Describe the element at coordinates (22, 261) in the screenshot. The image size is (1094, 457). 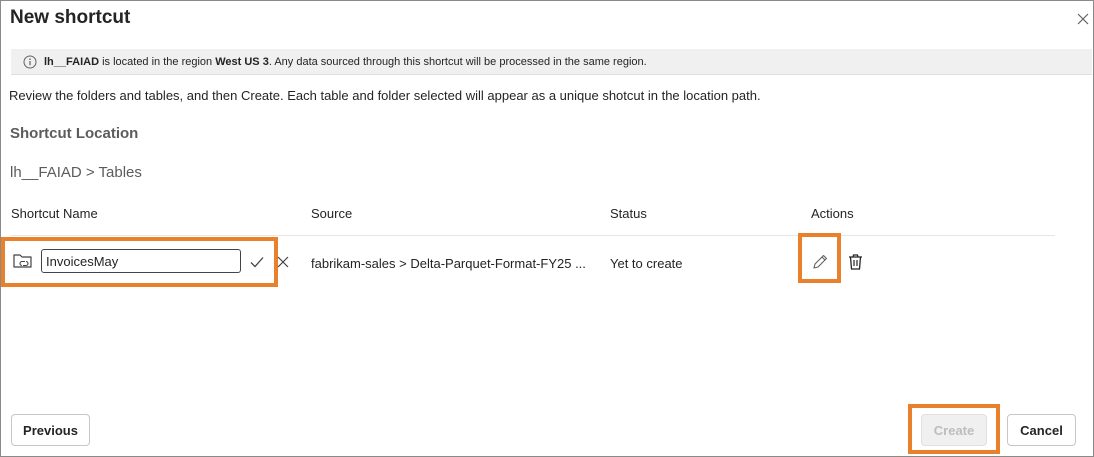
I see `shortcut-folder-icon` at that location.